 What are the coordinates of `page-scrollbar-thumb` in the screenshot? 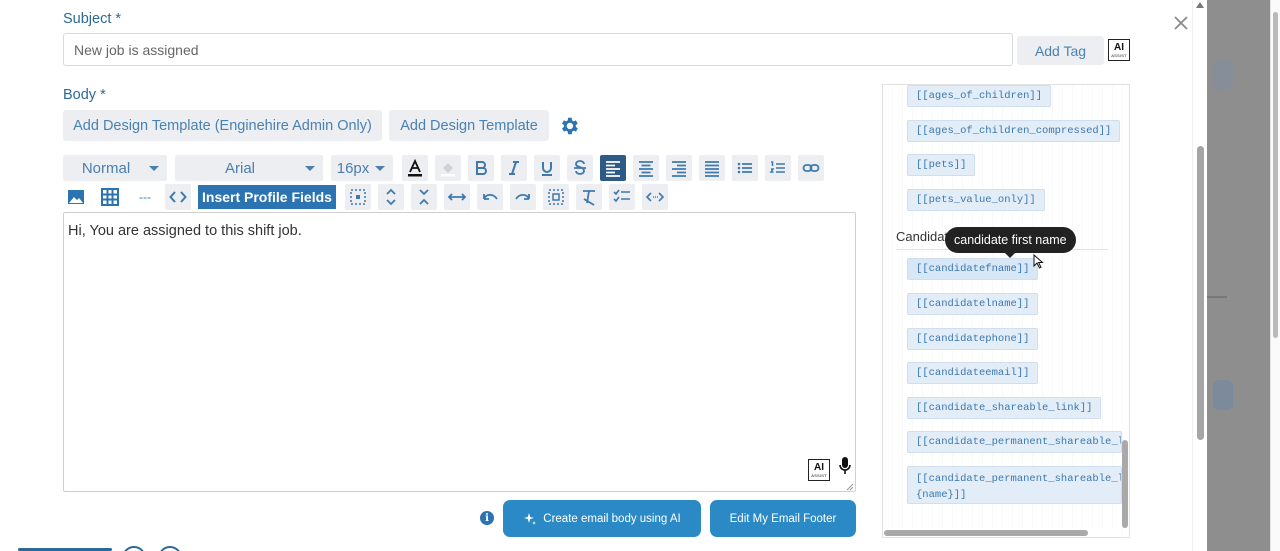 It's located at (1275, 175).